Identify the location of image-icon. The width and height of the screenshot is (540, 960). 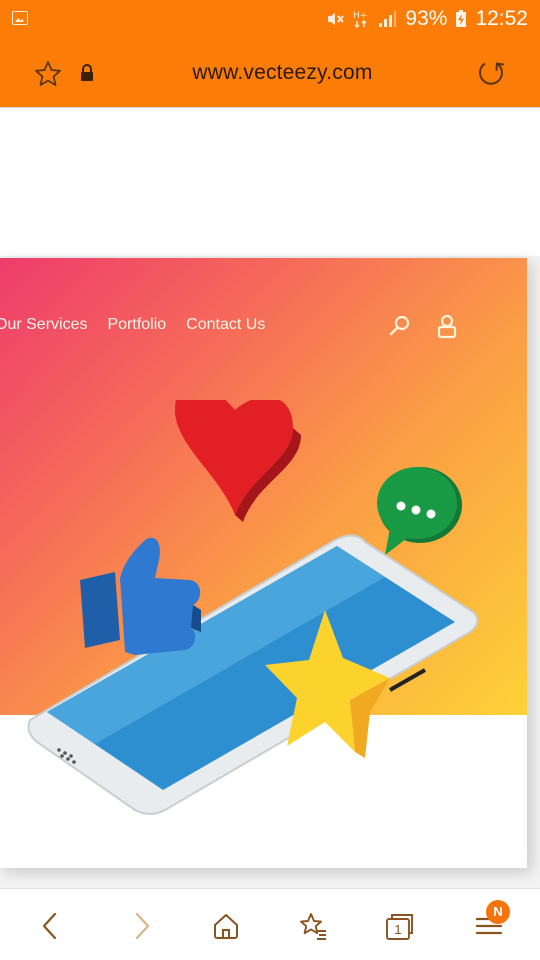
(20, 18).